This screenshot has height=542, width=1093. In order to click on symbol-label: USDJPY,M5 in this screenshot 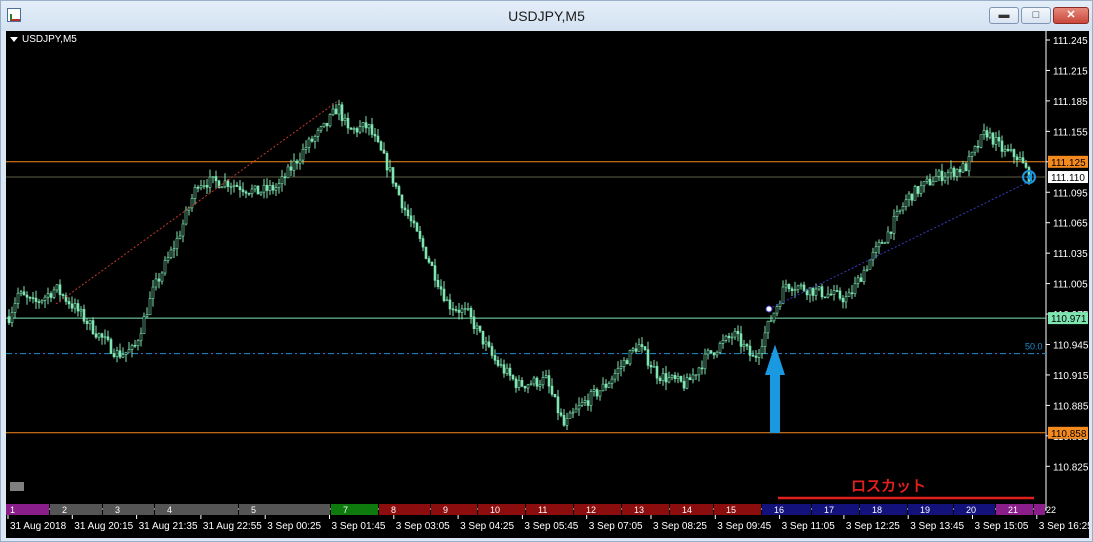, I will do `click(43, 39)`.